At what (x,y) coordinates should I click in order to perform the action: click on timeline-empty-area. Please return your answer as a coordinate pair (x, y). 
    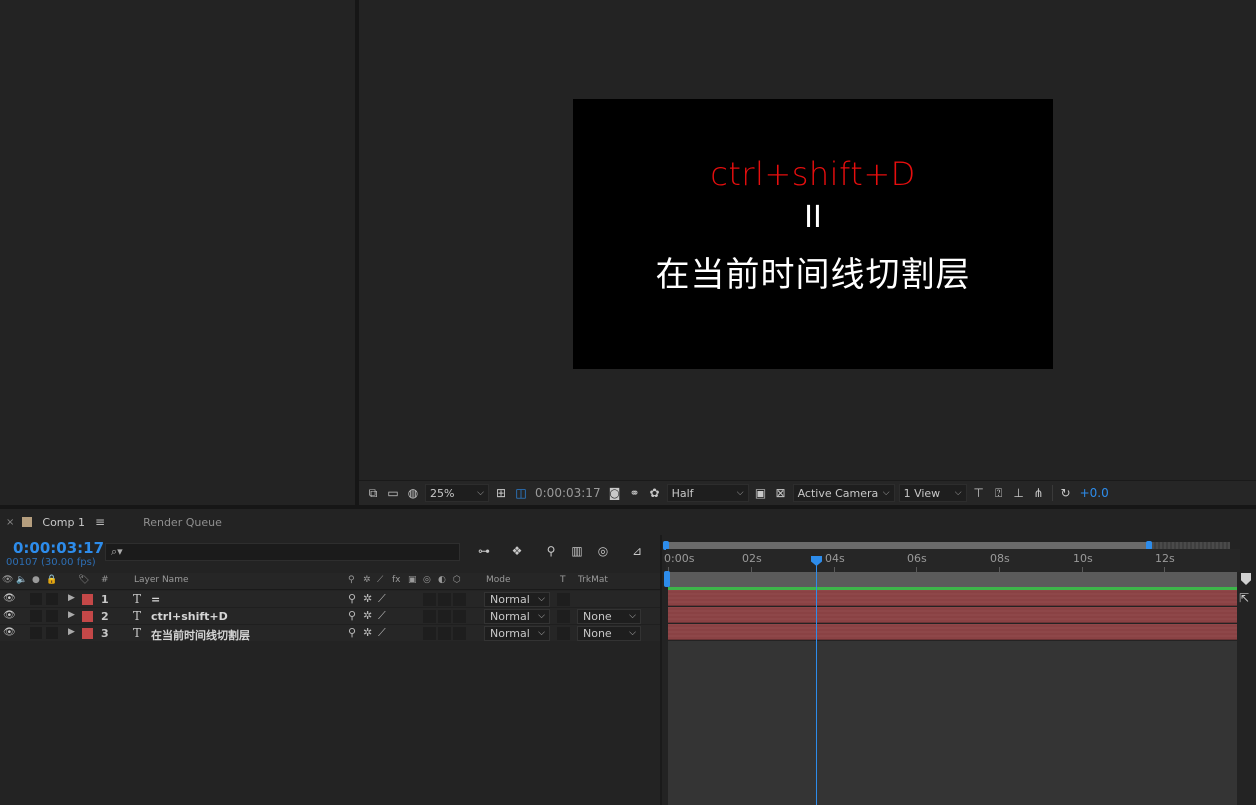
    Looking at the image, I should click on (952, 723).